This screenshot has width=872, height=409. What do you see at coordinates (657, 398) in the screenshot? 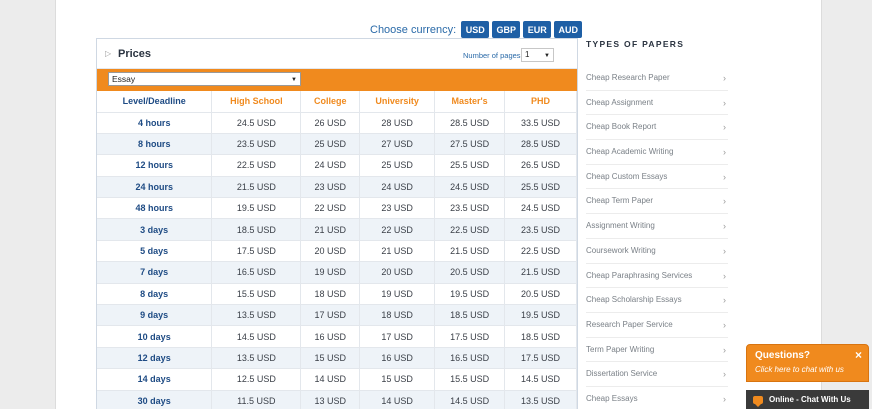
I see `sidebar-item: Cheap Essays ›` at bounding box center [657, 398].